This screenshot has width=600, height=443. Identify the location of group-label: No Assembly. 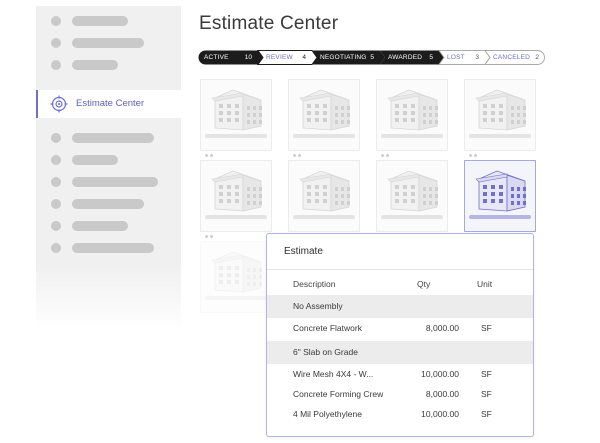
(318, 306).